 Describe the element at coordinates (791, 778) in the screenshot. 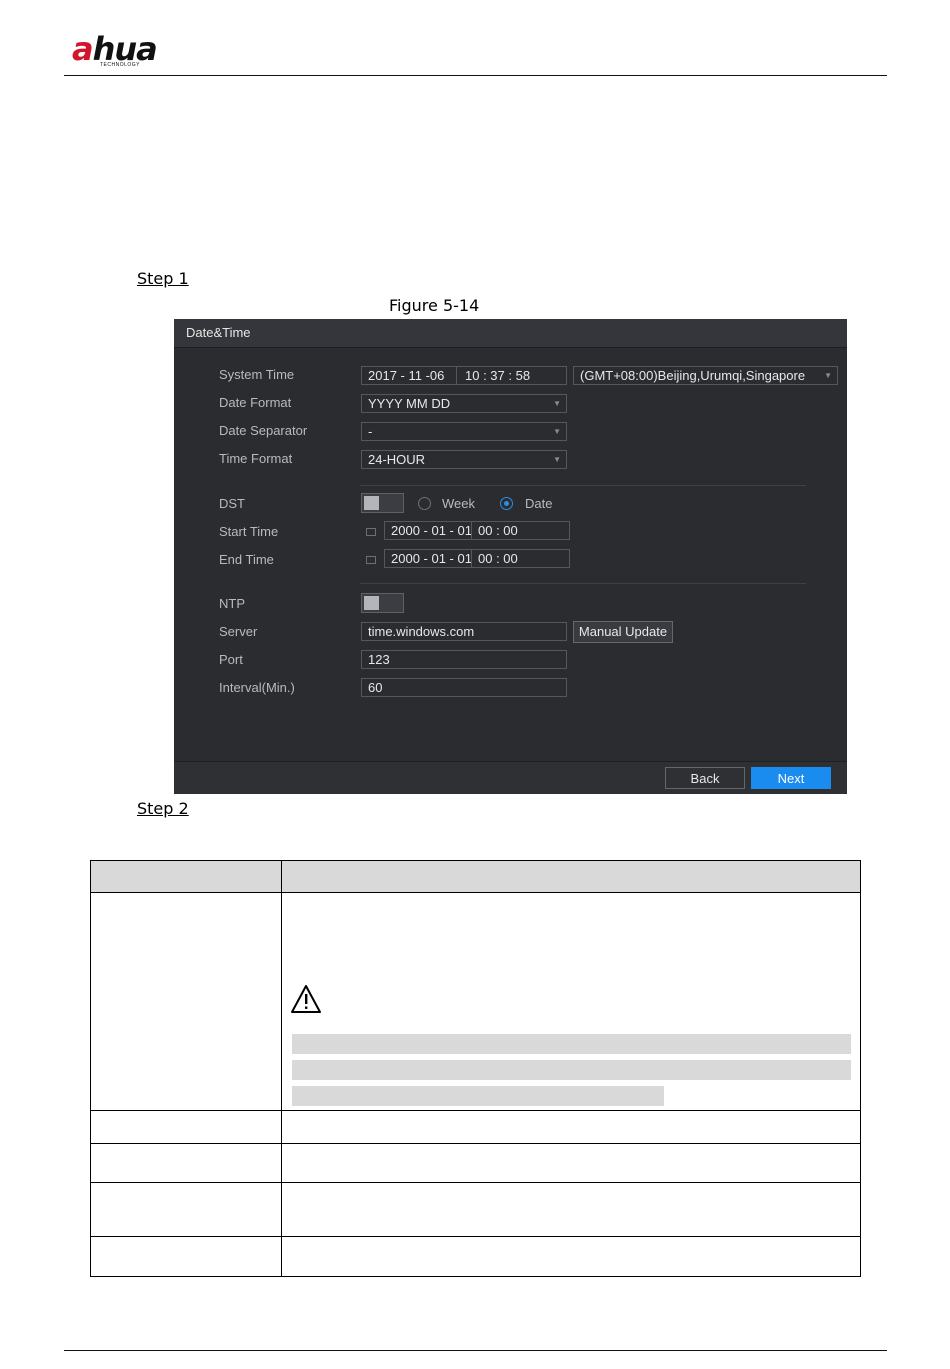

I see `next-button: Next` at that location.